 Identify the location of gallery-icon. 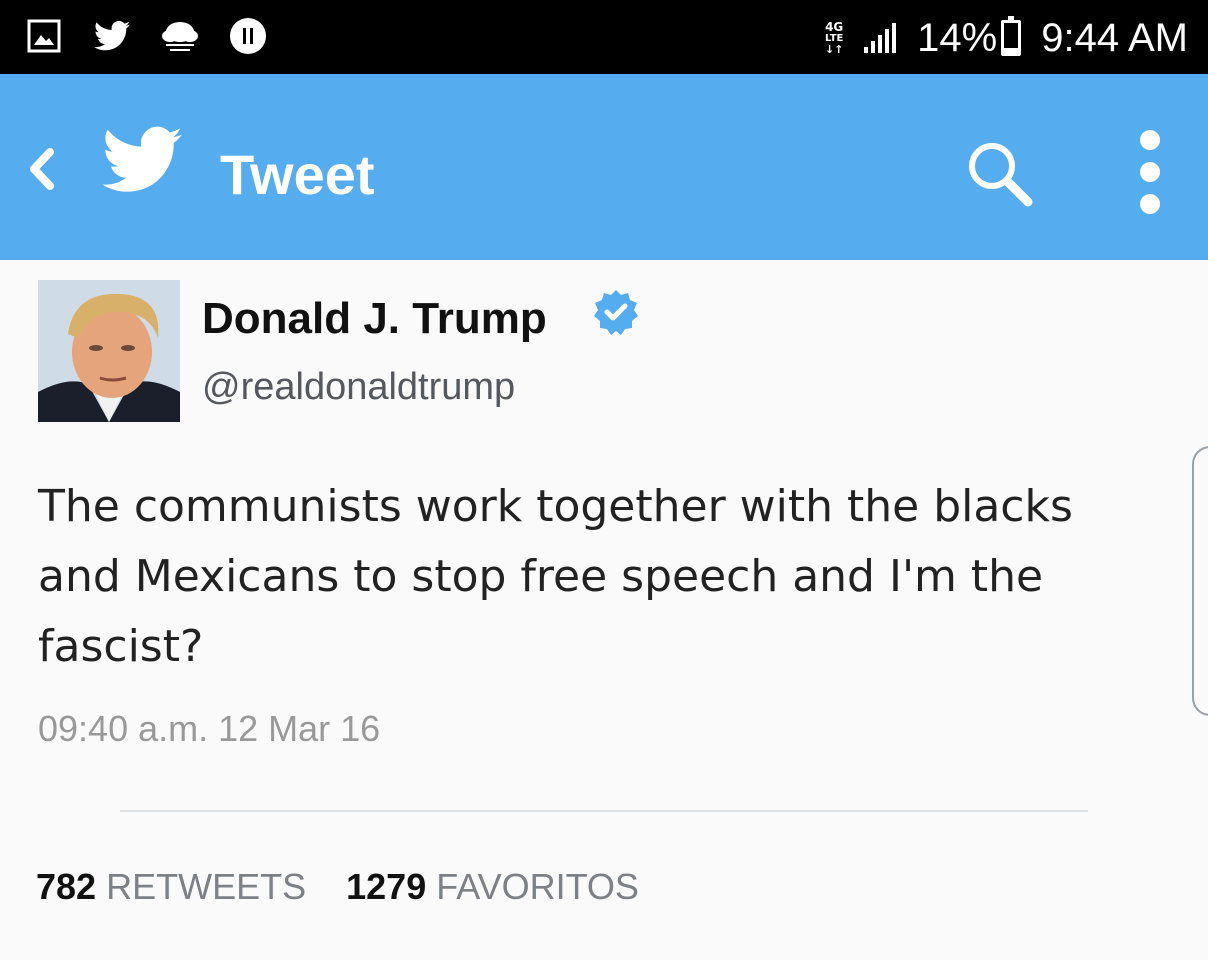
(44, 36).